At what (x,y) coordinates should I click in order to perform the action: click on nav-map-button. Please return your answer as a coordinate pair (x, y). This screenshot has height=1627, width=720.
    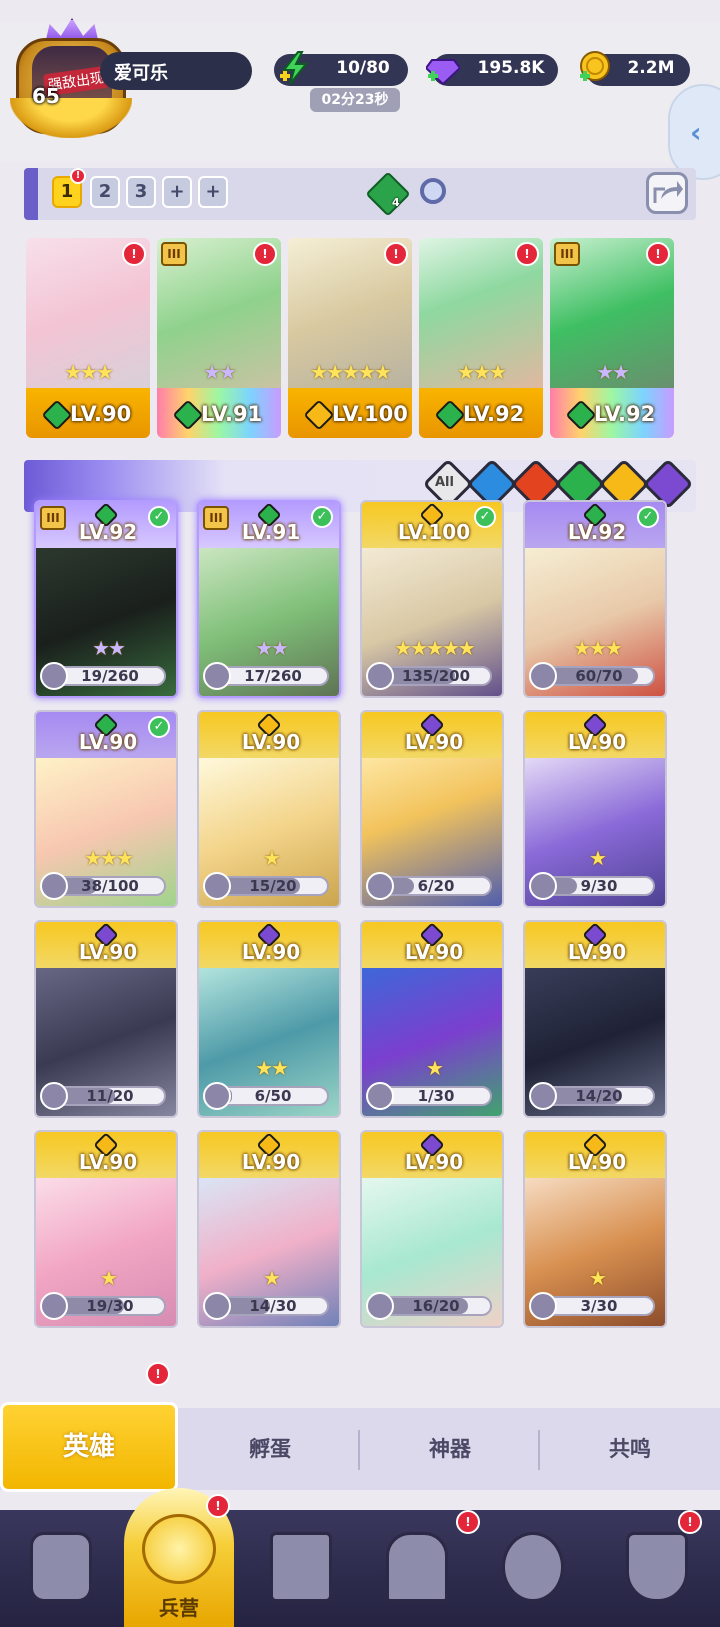
    Looking at the image, I should click on (301, 1567).